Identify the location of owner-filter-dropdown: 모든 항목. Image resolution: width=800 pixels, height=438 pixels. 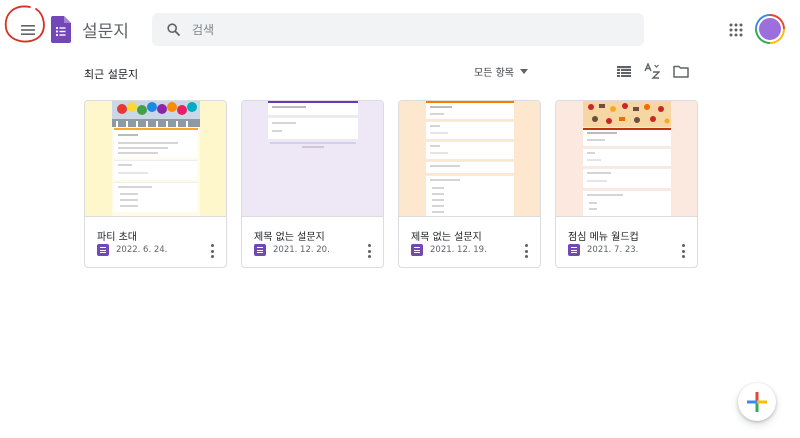
(501, 71).